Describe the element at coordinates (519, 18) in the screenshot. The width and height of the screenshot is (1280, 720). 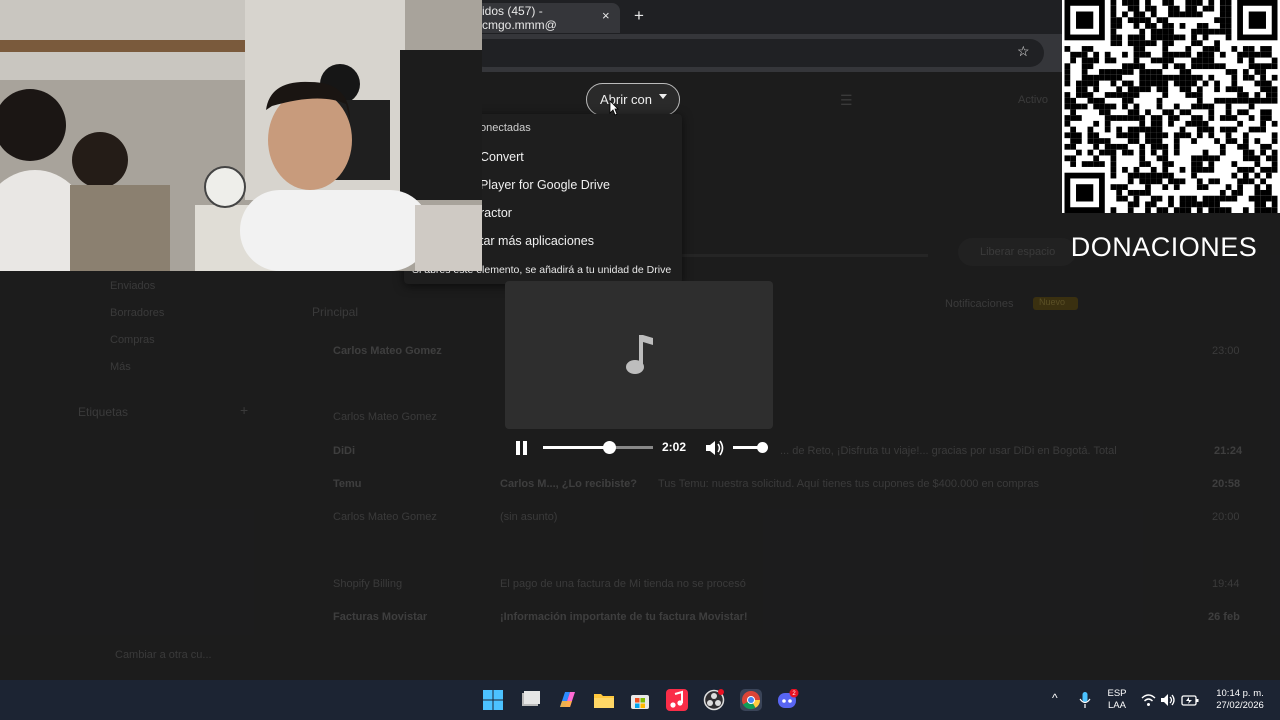
I see `tab-title: idos (457) - cmgo.mmm@` at that location.